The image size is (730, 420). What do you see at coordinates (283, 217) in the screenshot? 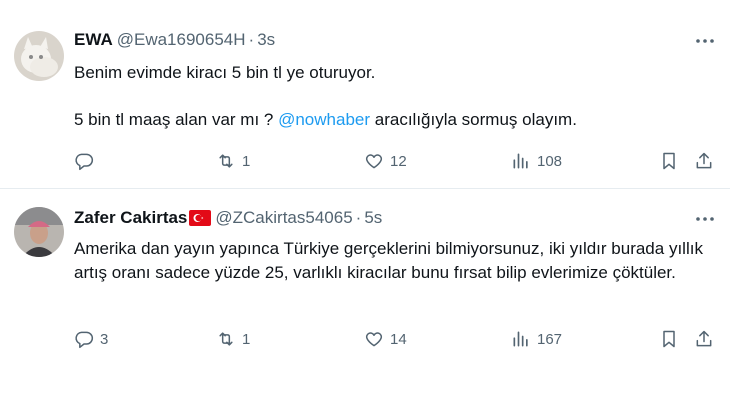
I see `author-handle: @ZCakirtas54065` at bounding box center [283, 217].